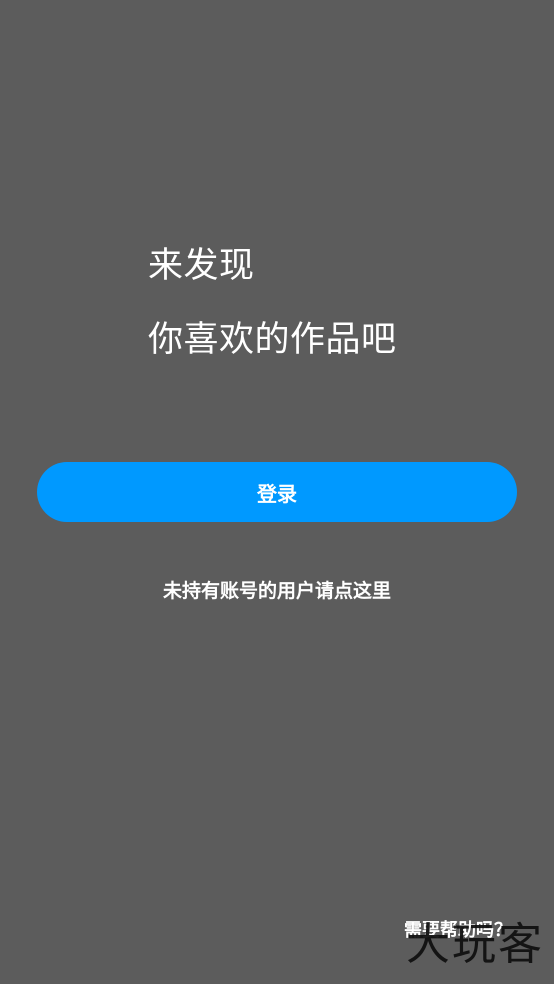 This screenshot has width=554, height=984. I want to click on register-link: 未持有账号的用户请点这里, so click(277, 591).